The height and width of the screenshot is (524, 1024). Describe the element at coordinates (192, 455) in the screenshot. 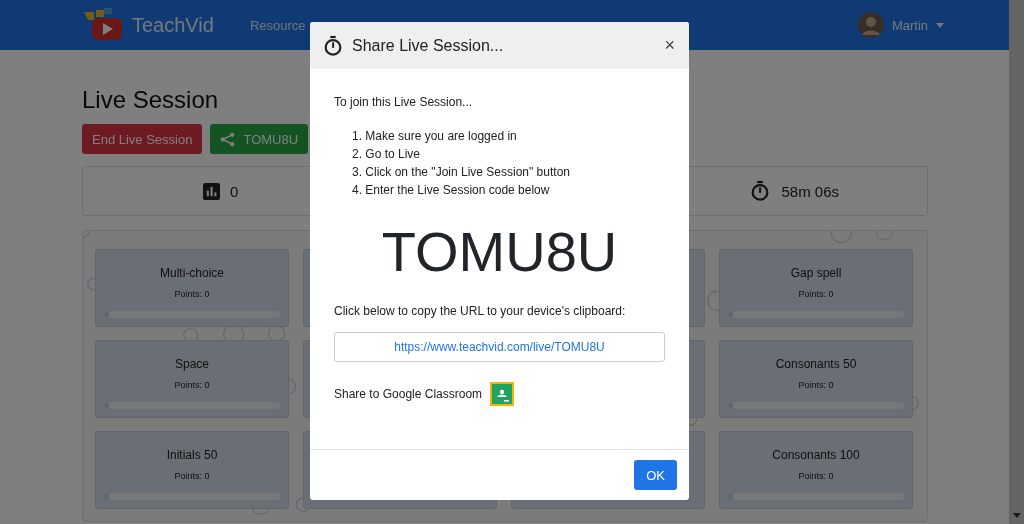

I see `card-title: Initials 50` at that location.